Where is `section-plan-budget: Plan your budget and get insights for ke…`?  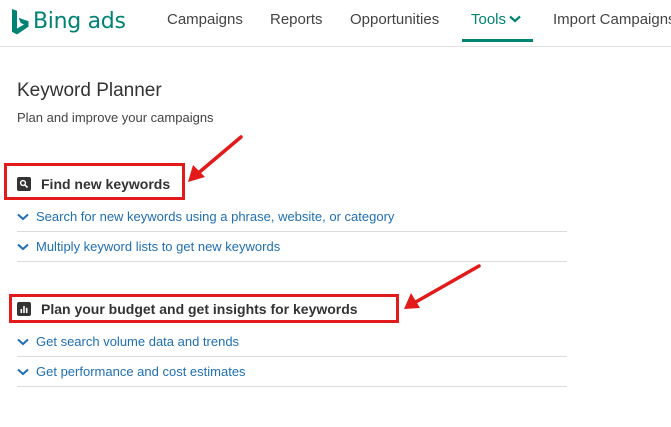
section-plan-budget: Plan your budget and get insights for ke… is located at coordinates (187, 309).